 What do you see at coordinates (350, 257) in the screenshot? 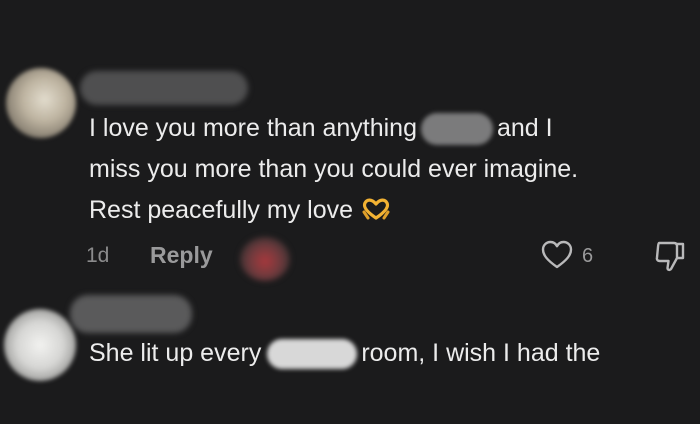
I see `comment-actions: 1d Reply 6` at bounding box center [350, 257].